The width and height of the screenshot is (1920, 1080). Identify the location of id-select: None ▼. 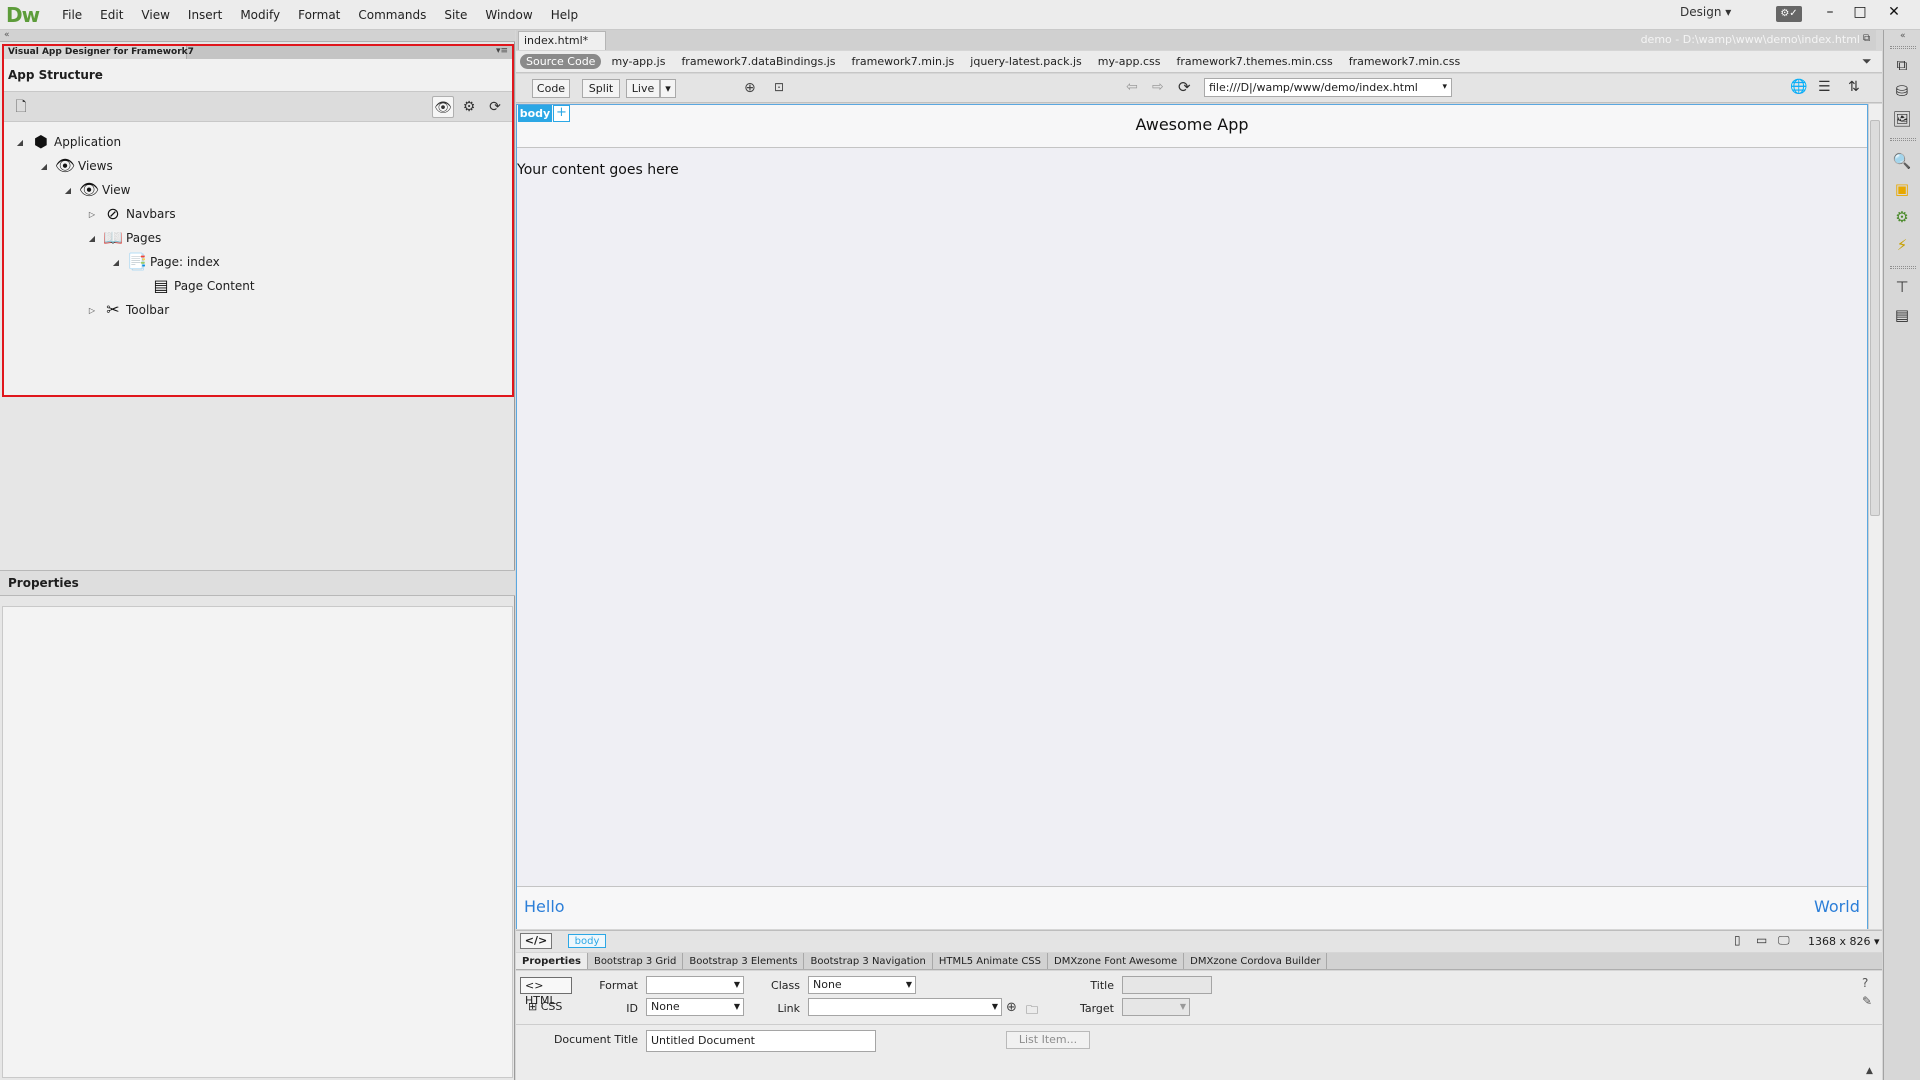
(695, 1007).